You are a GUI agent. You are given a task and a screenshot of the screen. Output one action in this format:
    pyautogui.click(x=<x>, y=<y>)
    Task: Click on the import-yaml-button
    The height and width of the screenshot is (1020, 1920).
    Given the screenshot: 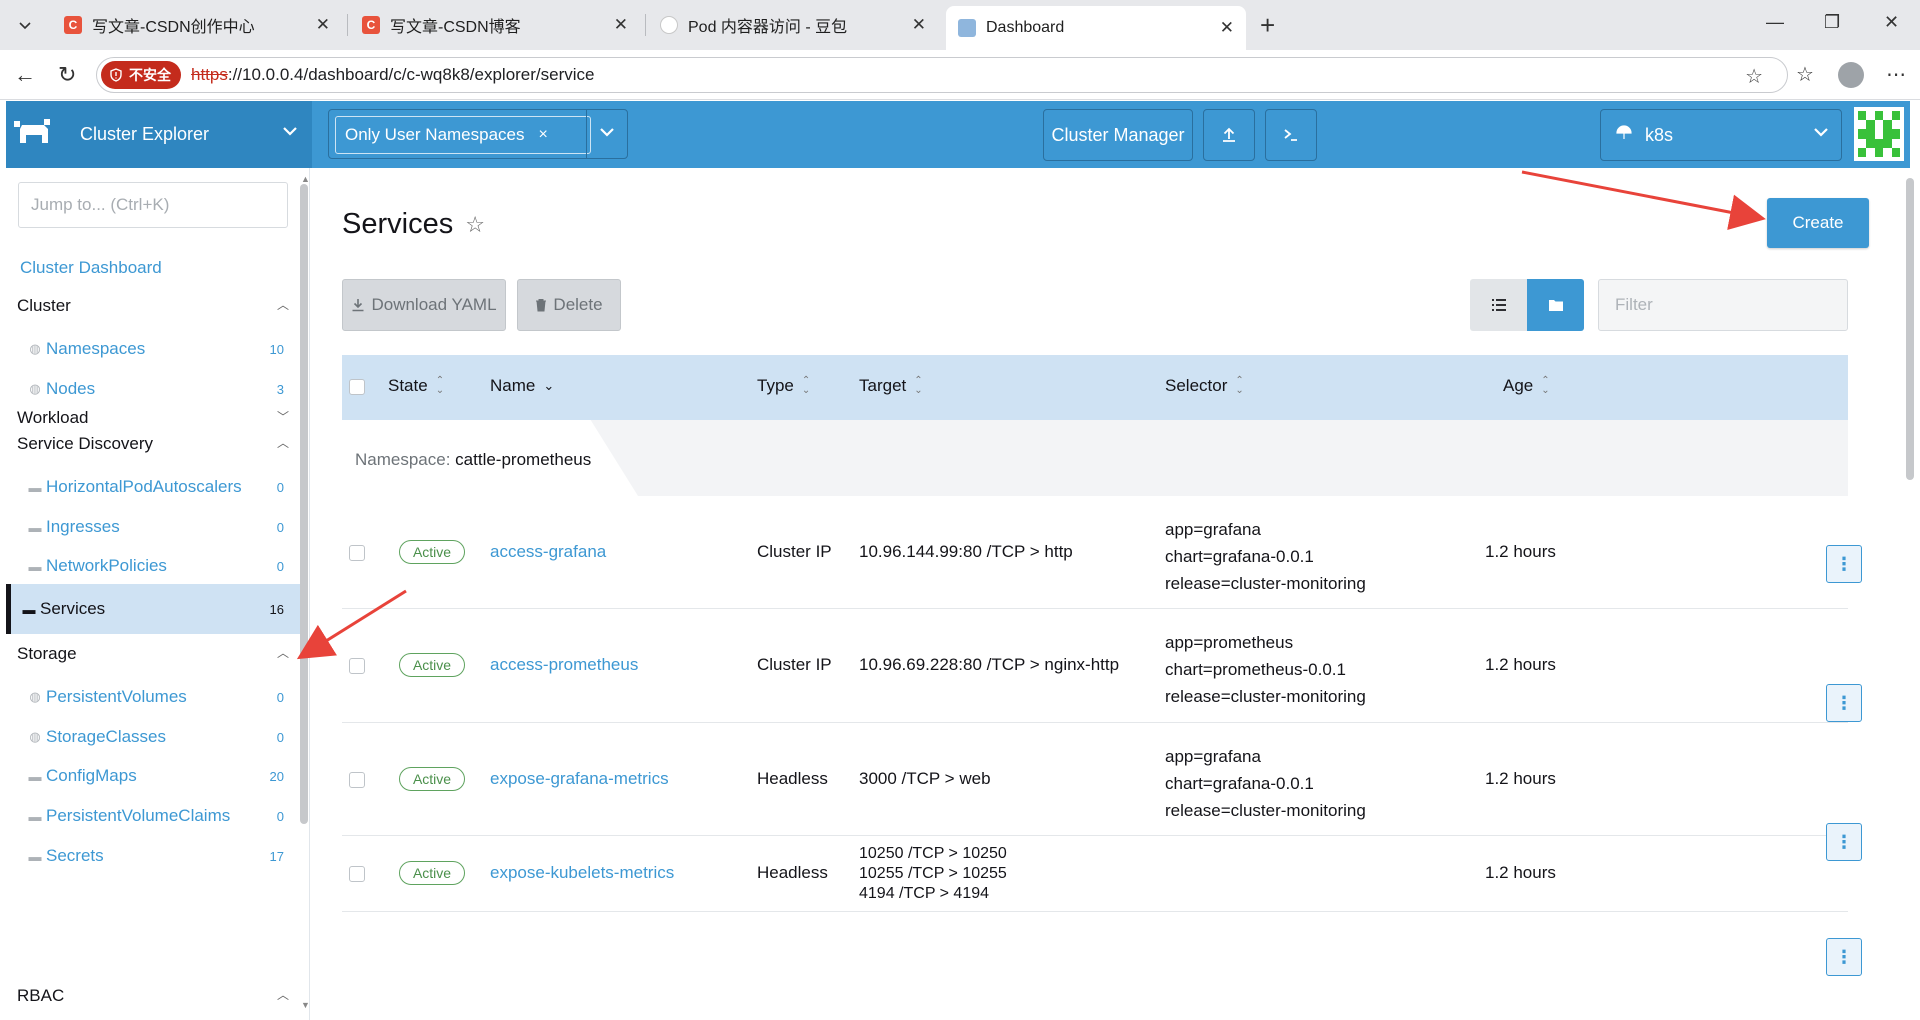 What is the action you would take?
    pyautogui.click(x=1229, y=135)
    